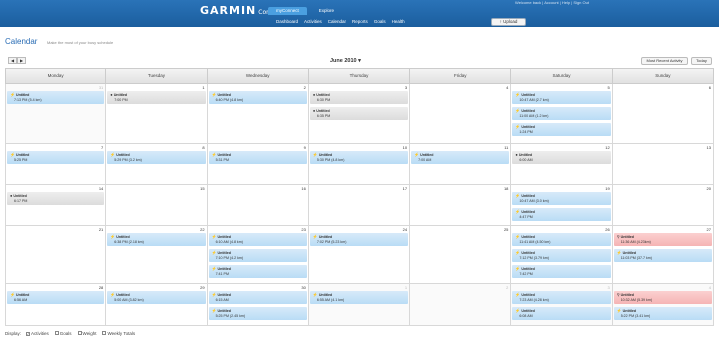 This screenshot has height=343, width=719. What do you see at coordinates (156, 97) in the screenshot?
I see `calendar-event: ●Untitled 7:00 PM` at bounding box center [156, 97].